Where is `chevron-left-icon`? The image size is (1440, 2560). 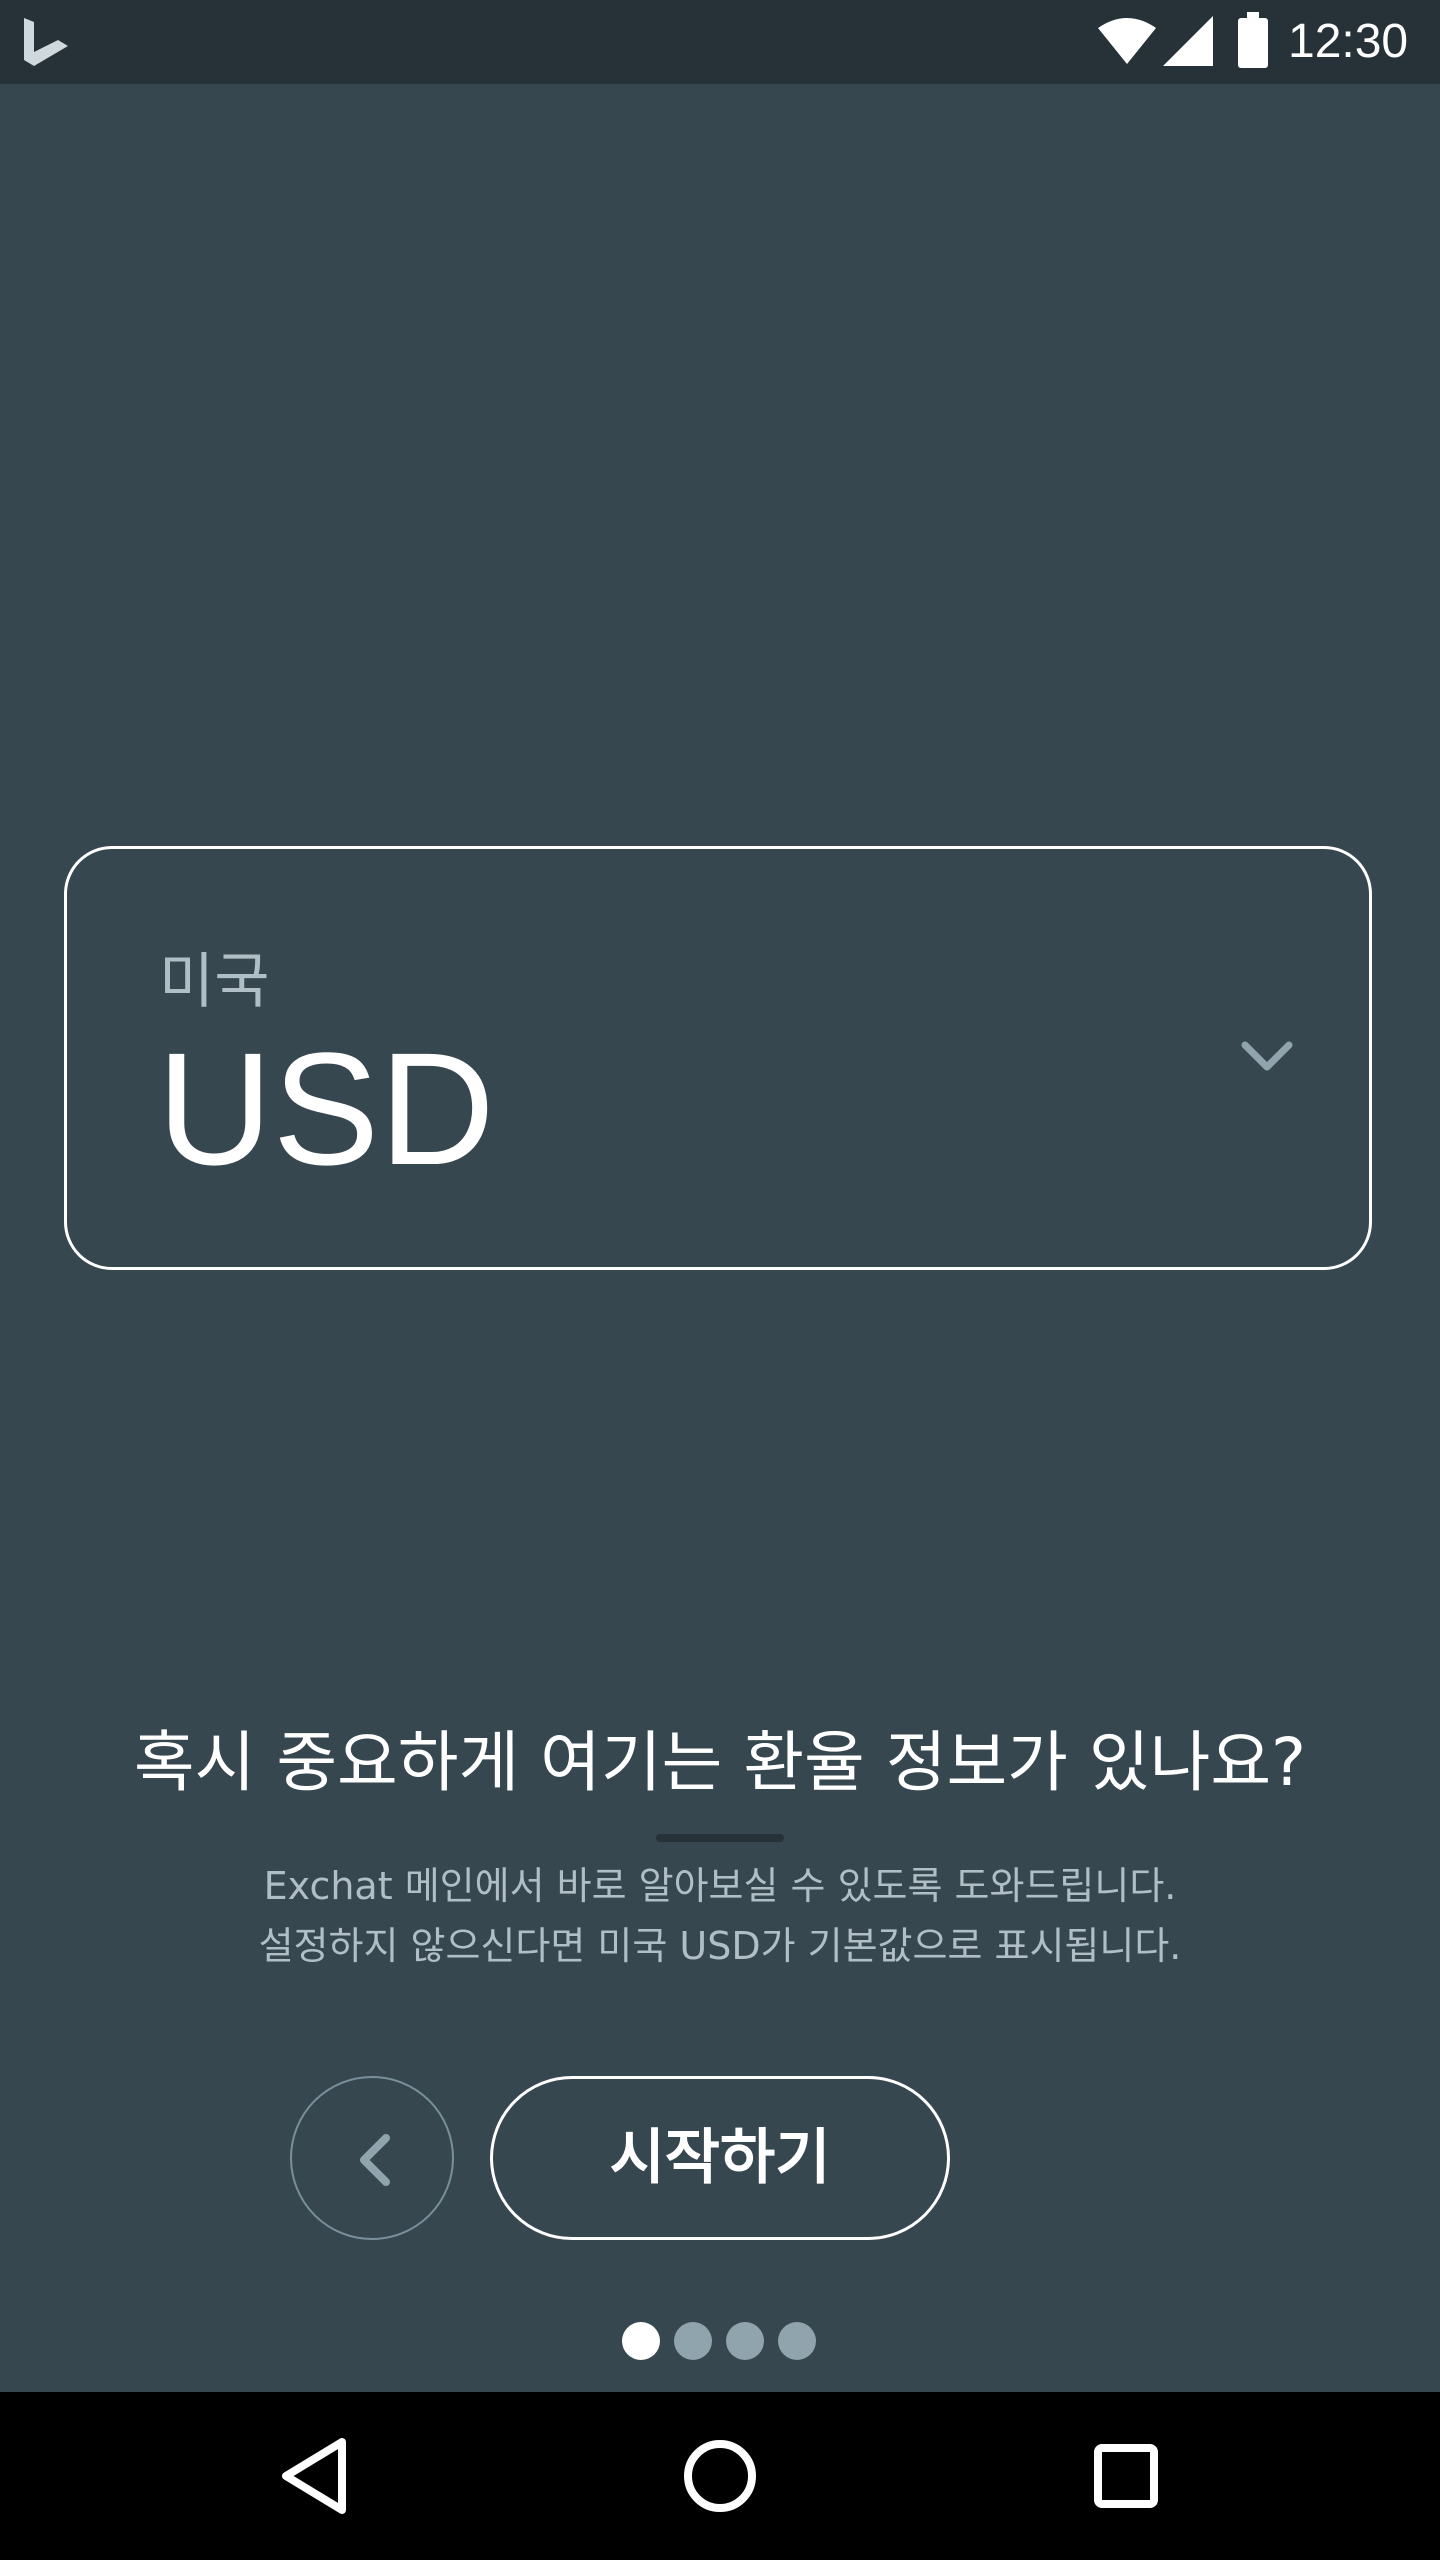 chevron-left-icon is located at coordinates (375, 2160).